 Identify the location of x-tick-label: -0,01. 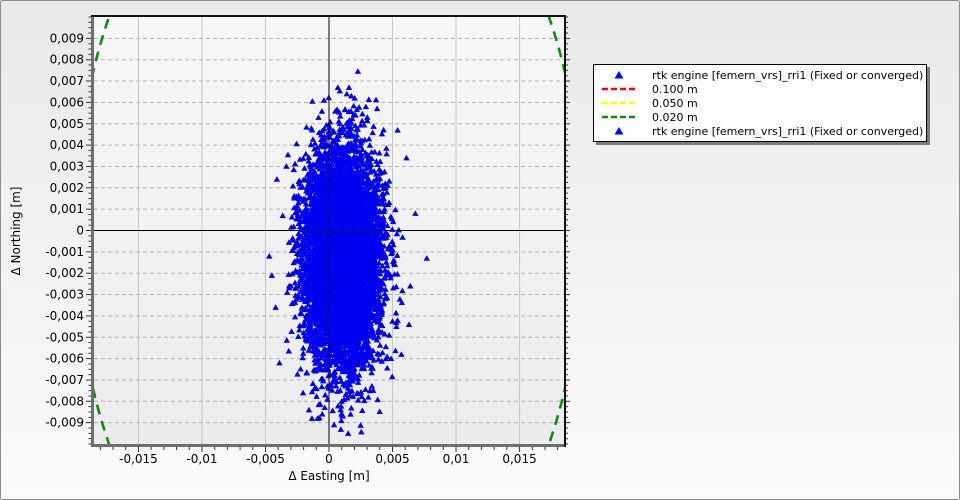
(201, 459).